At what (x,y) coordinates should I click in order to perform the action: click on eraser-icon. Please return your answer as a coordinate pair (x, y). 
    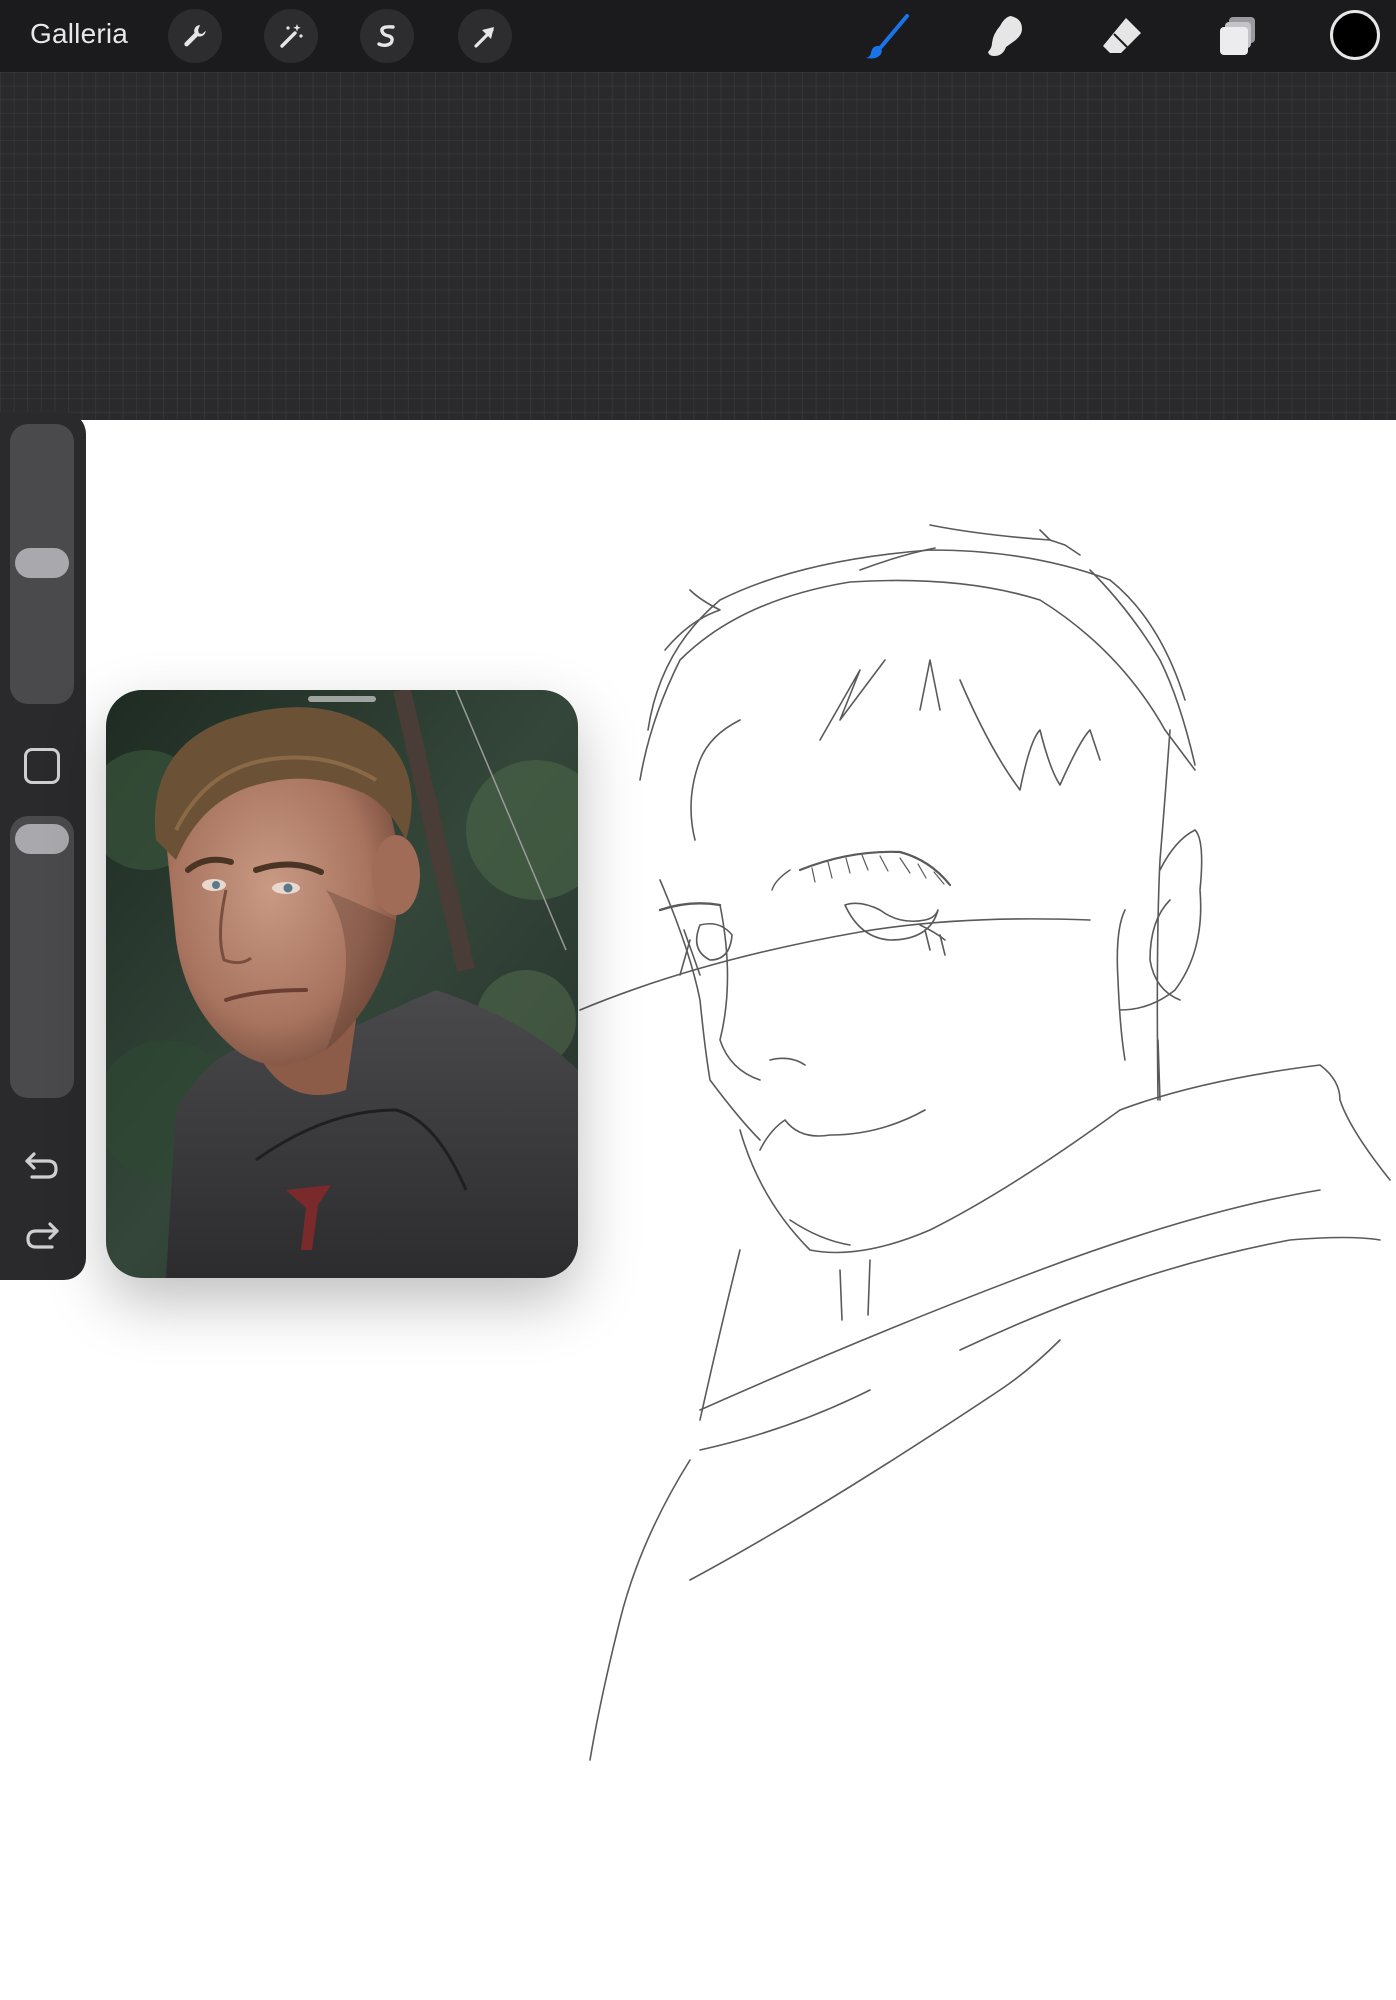
    Looking at the image, I should click on (1122, 35).